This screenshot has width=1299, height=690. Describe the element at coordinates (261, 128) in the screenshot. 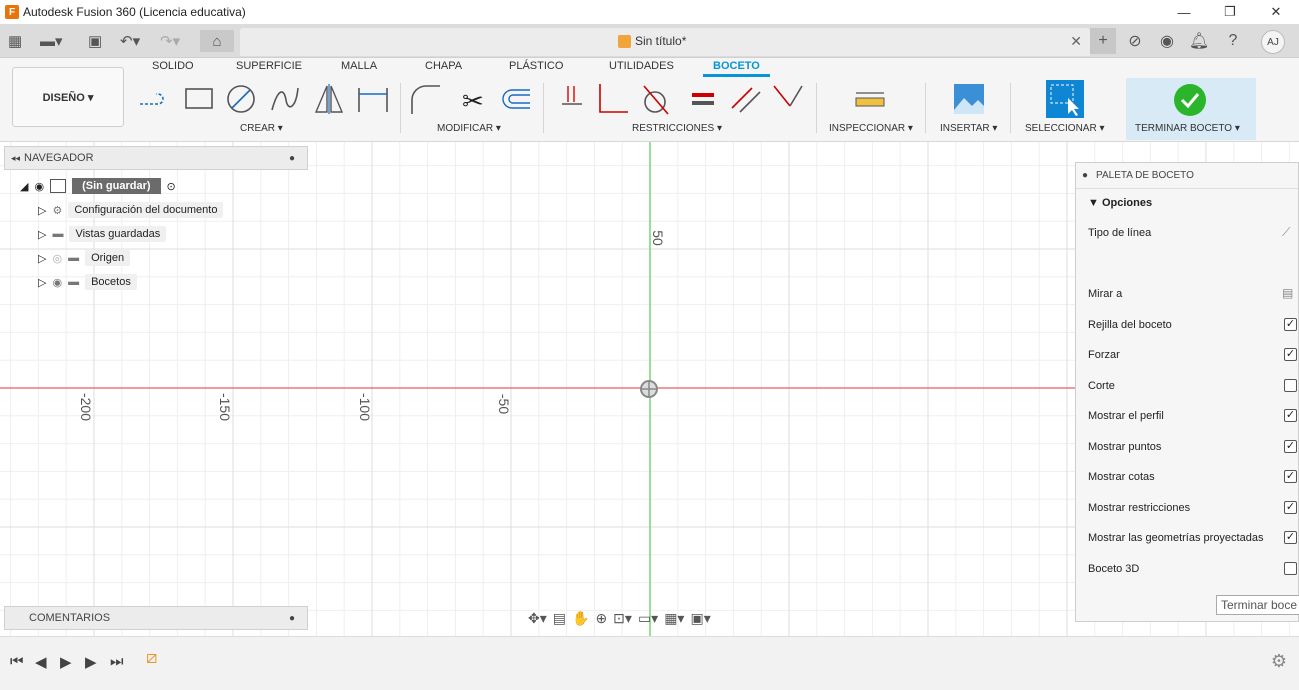

I see `crear-group-label: CREAR ▾` at that location.